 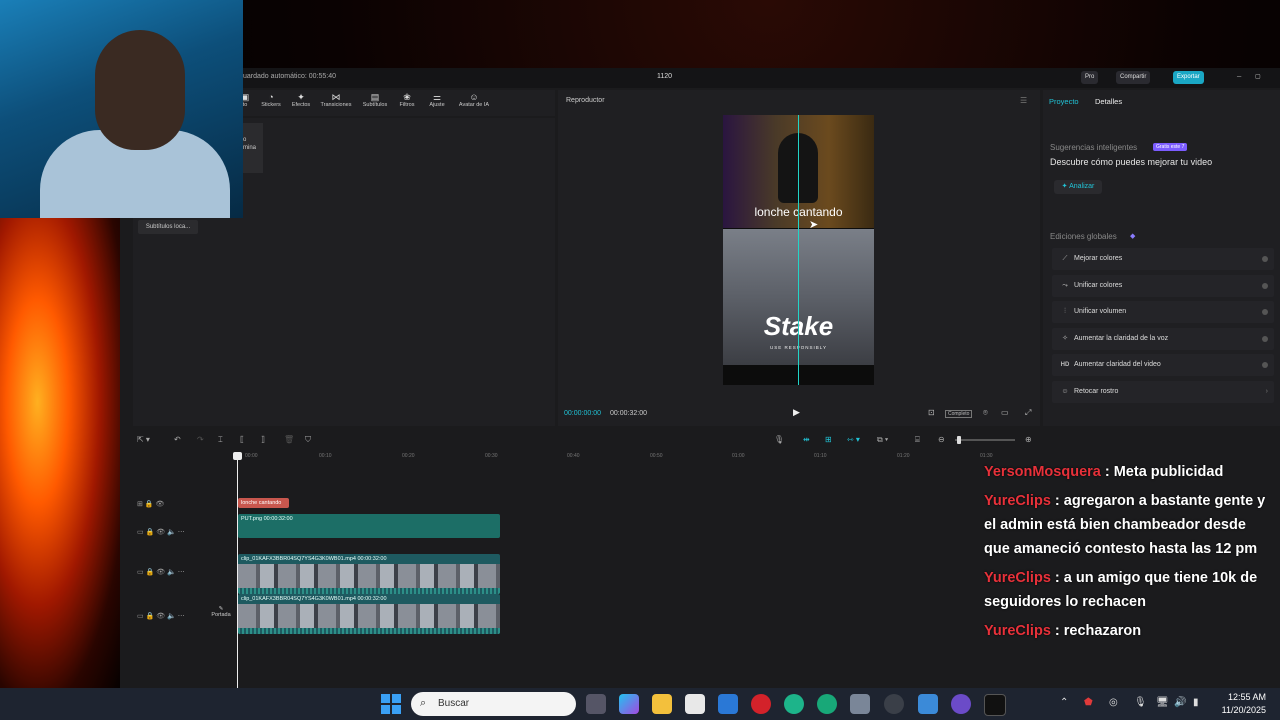 I want to click on undo-icon: ↶, so click(x=177, y=439).